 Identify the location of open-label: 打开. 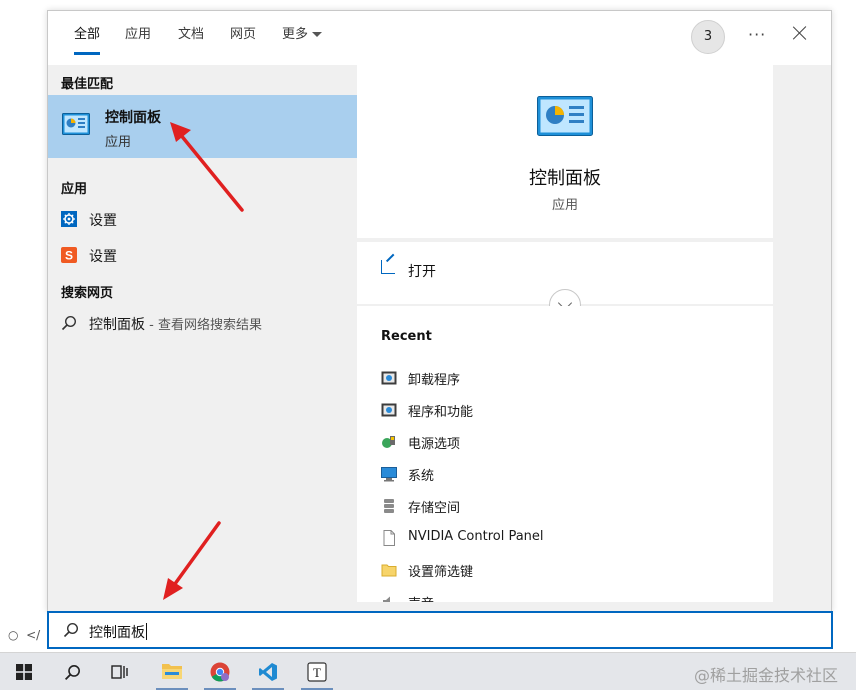
(422, 272).